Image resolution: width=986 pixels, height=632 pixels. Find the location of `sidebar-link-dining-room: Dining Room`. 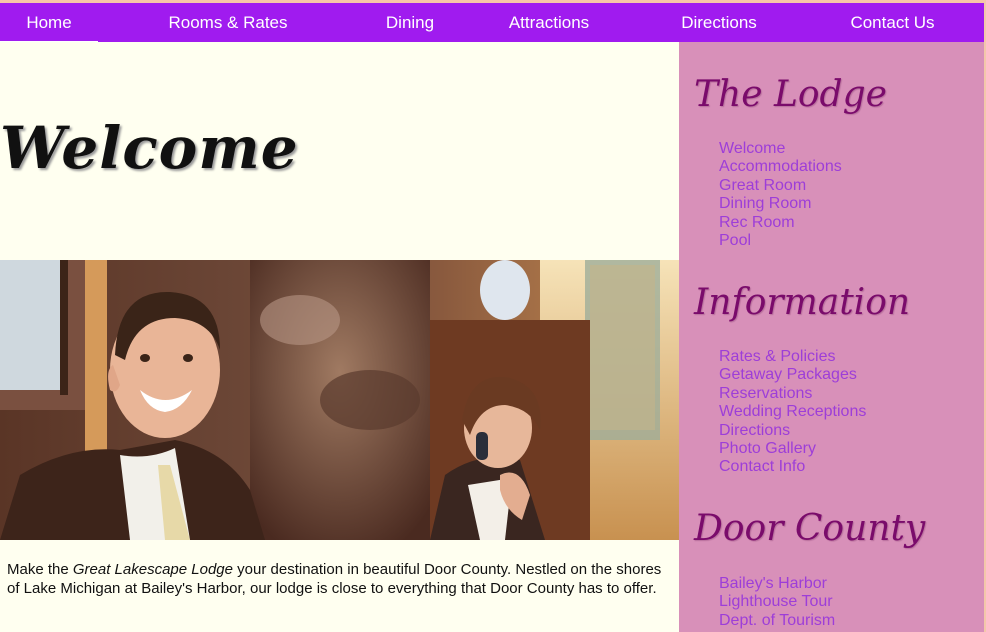

sidebar-link-dining-room: Dining Room is located at coordinates (780, 204).